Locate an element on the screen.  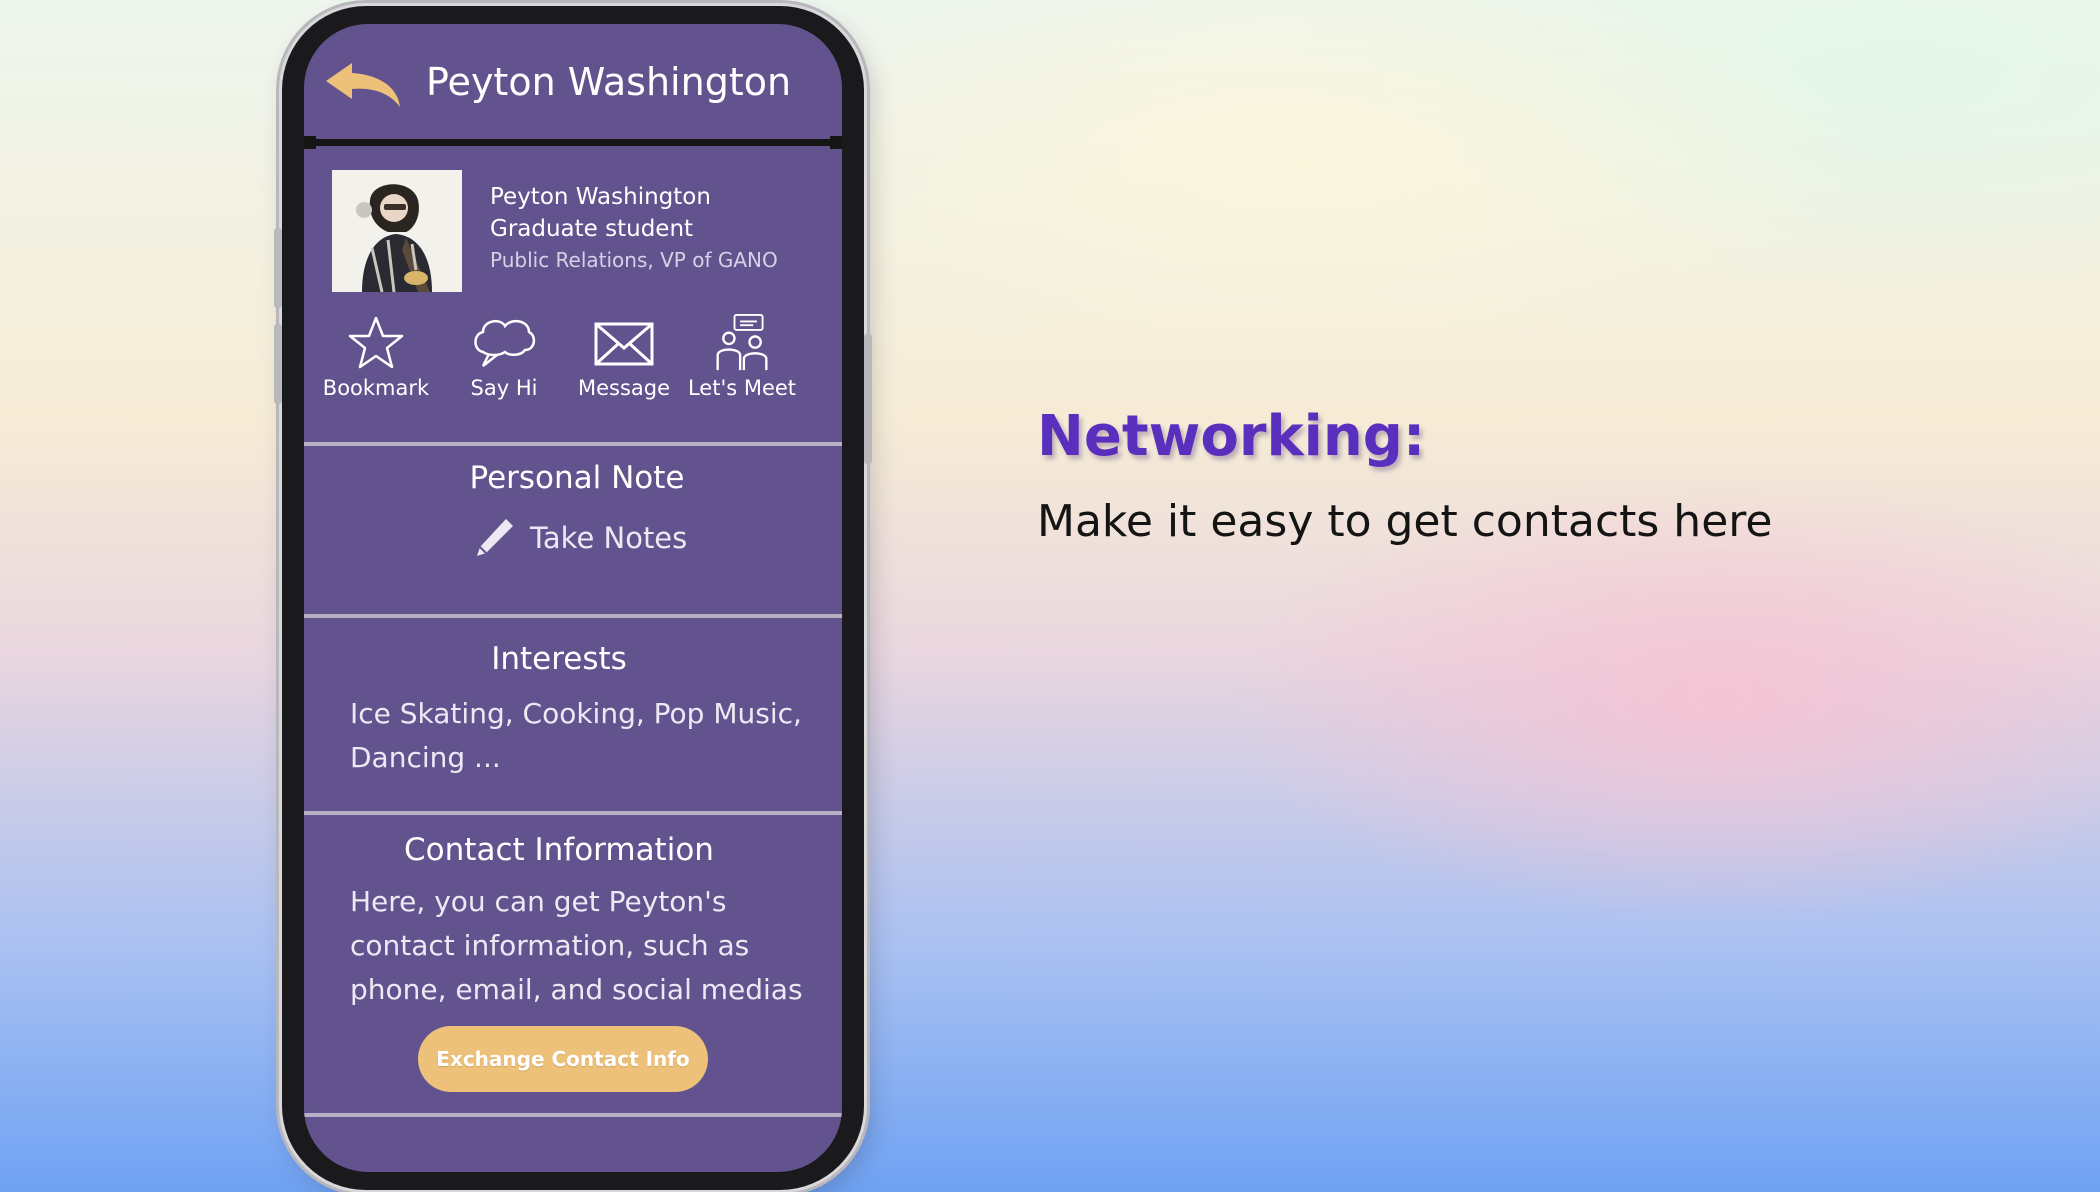
message-button: Message is located at coordinates (624, 357).